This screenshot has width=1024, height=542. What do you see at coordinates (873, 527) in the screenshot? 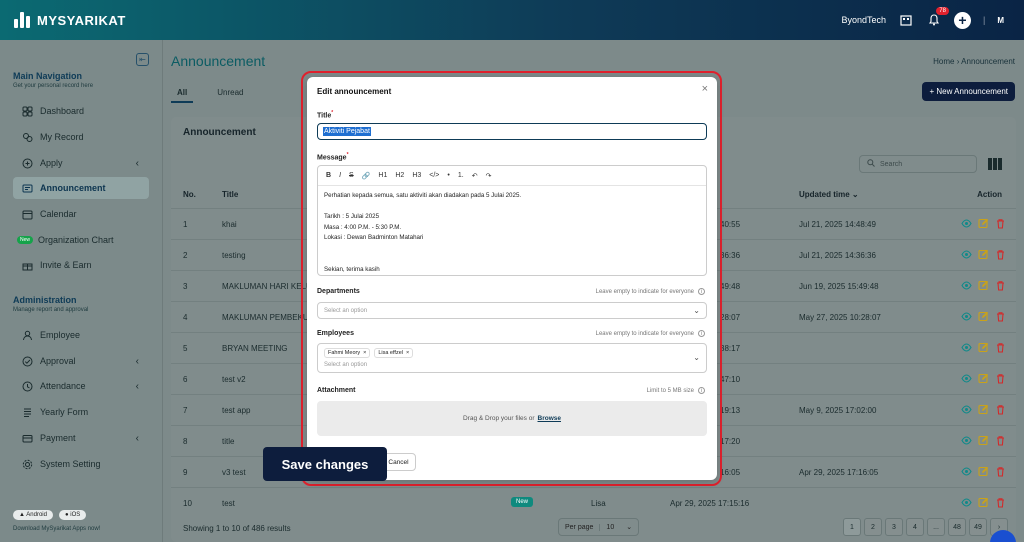
I see `page-2-button: 2` at bounding box center [873, 527].